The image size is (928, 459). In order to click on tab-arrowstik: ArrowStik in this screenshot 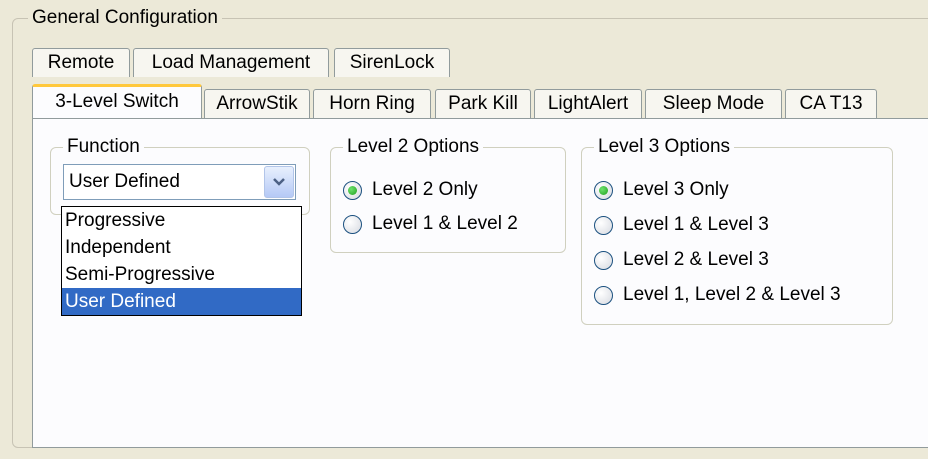, I will do `click(257, 103)`.